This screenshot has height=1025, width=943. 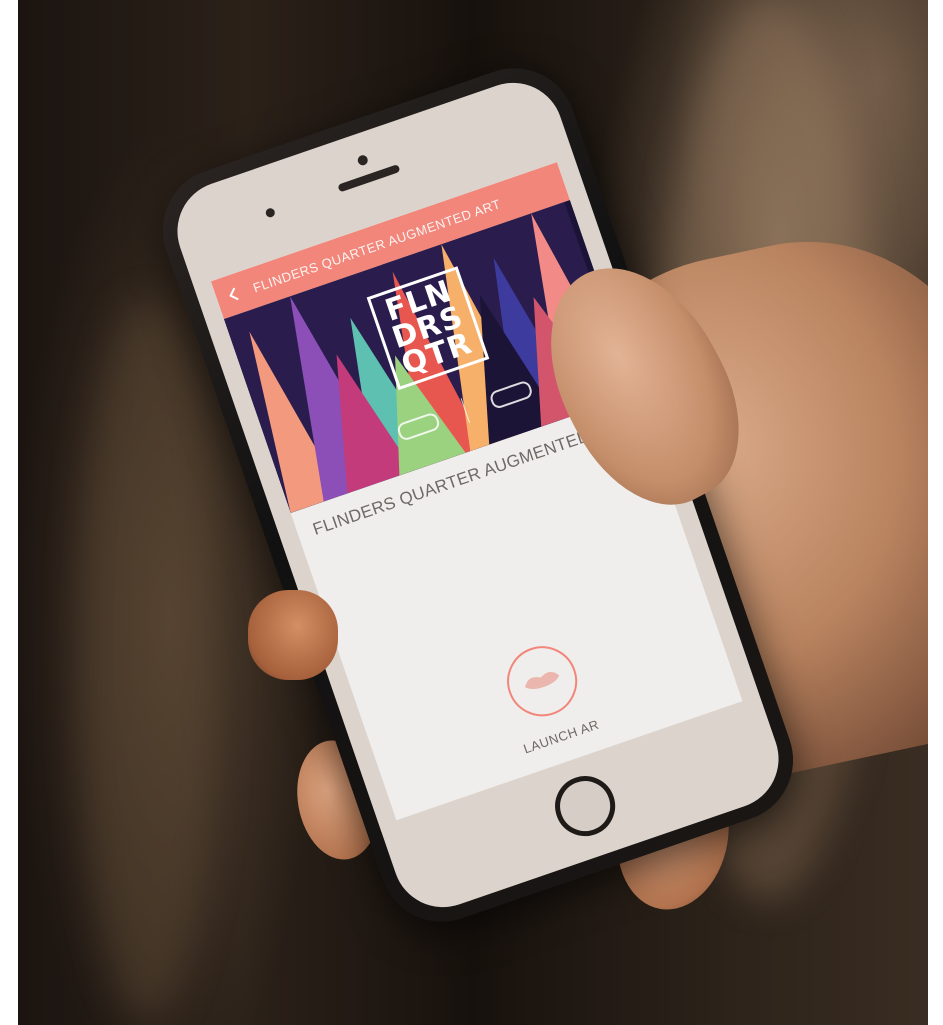 What do you see at coordinates (148, 660) in the screenshot?
I see `curtain-highlight` at bounding box center [148, 660].